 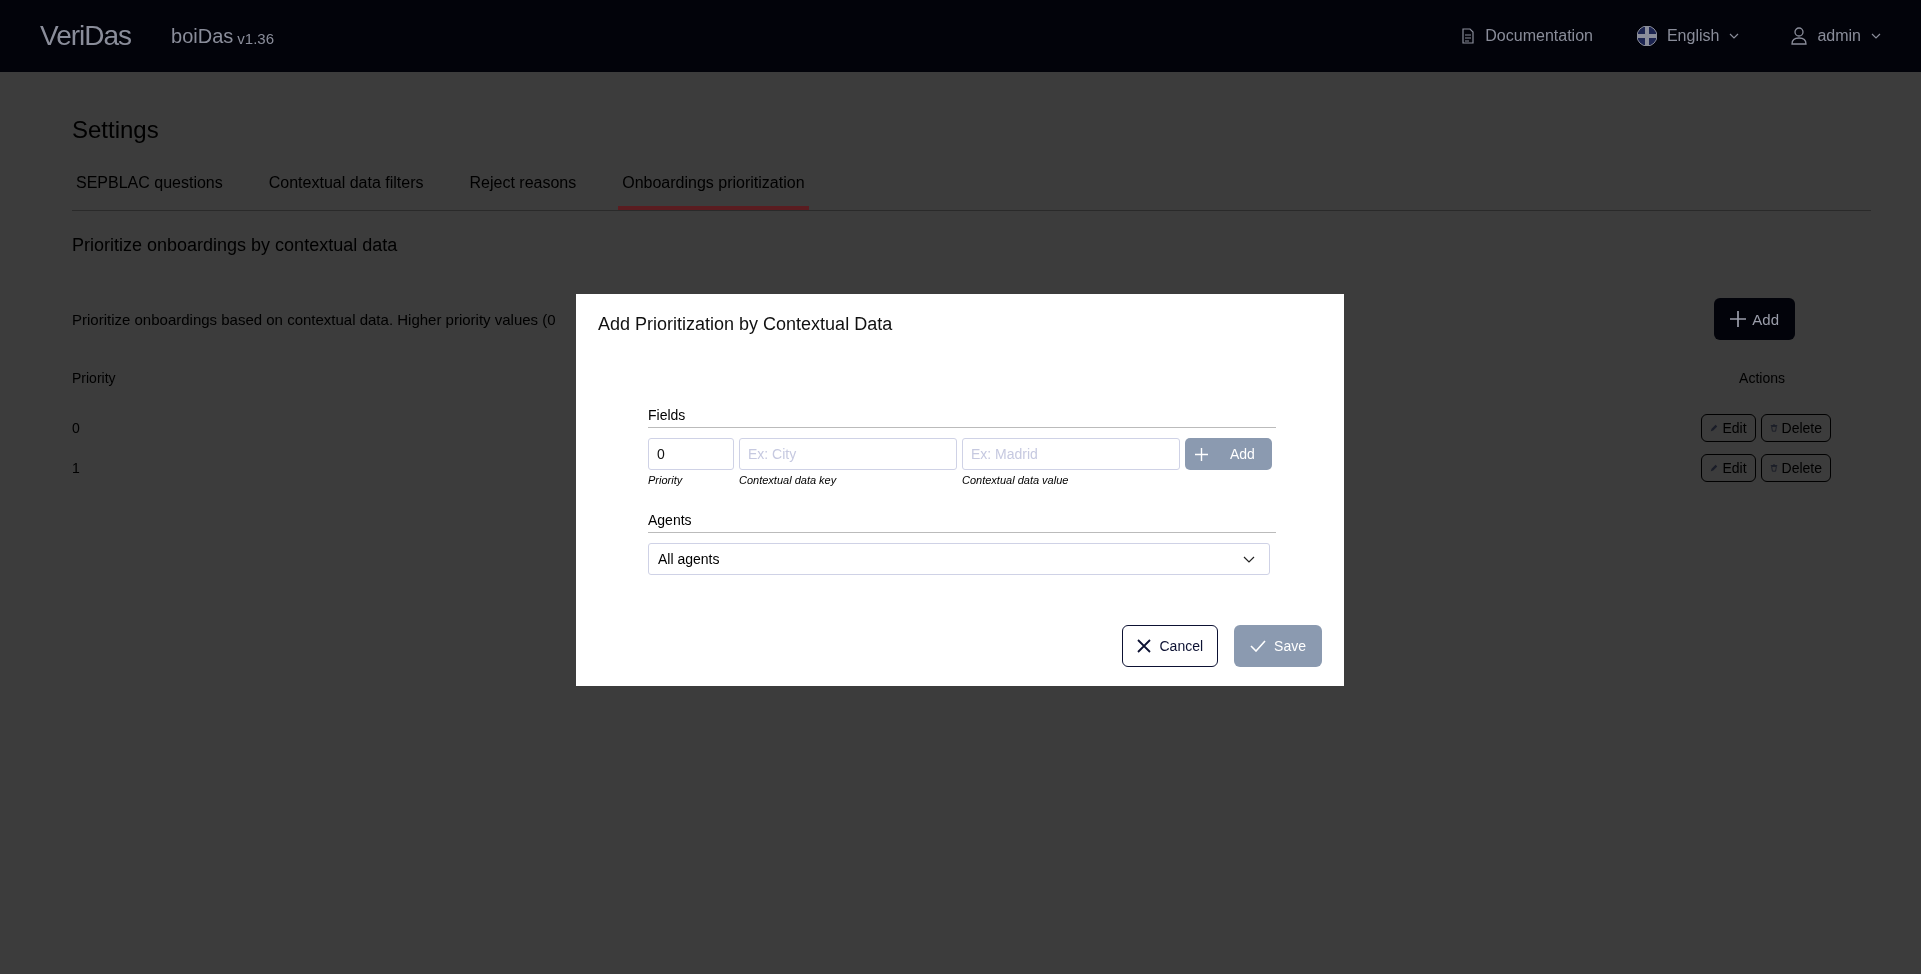 I want to click on document-icon, so click(x=1468, y=36).